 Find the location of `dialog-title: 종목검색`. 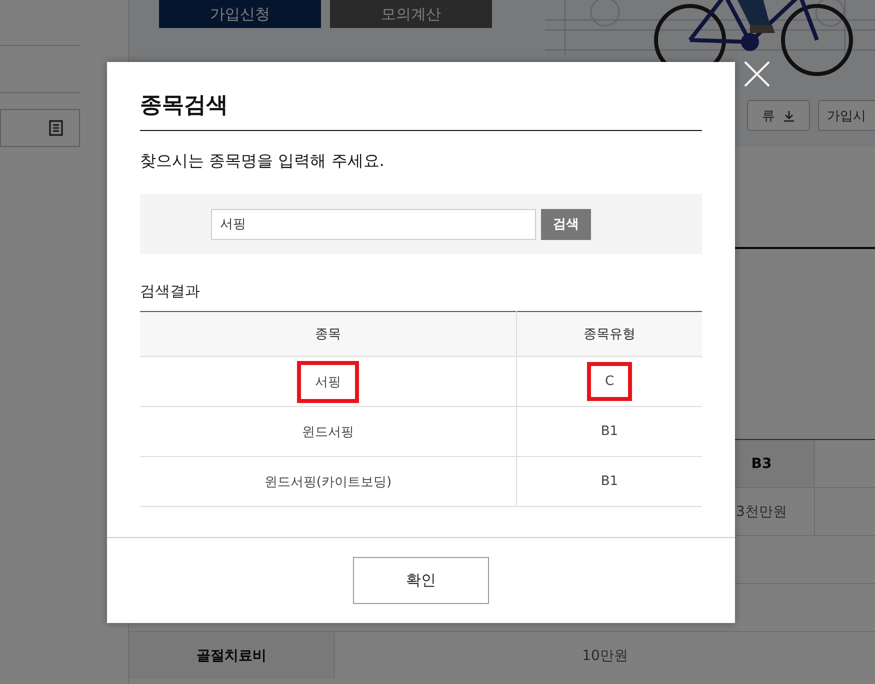

dialog-title: 종목검색 is located at coordinates (421, 110).